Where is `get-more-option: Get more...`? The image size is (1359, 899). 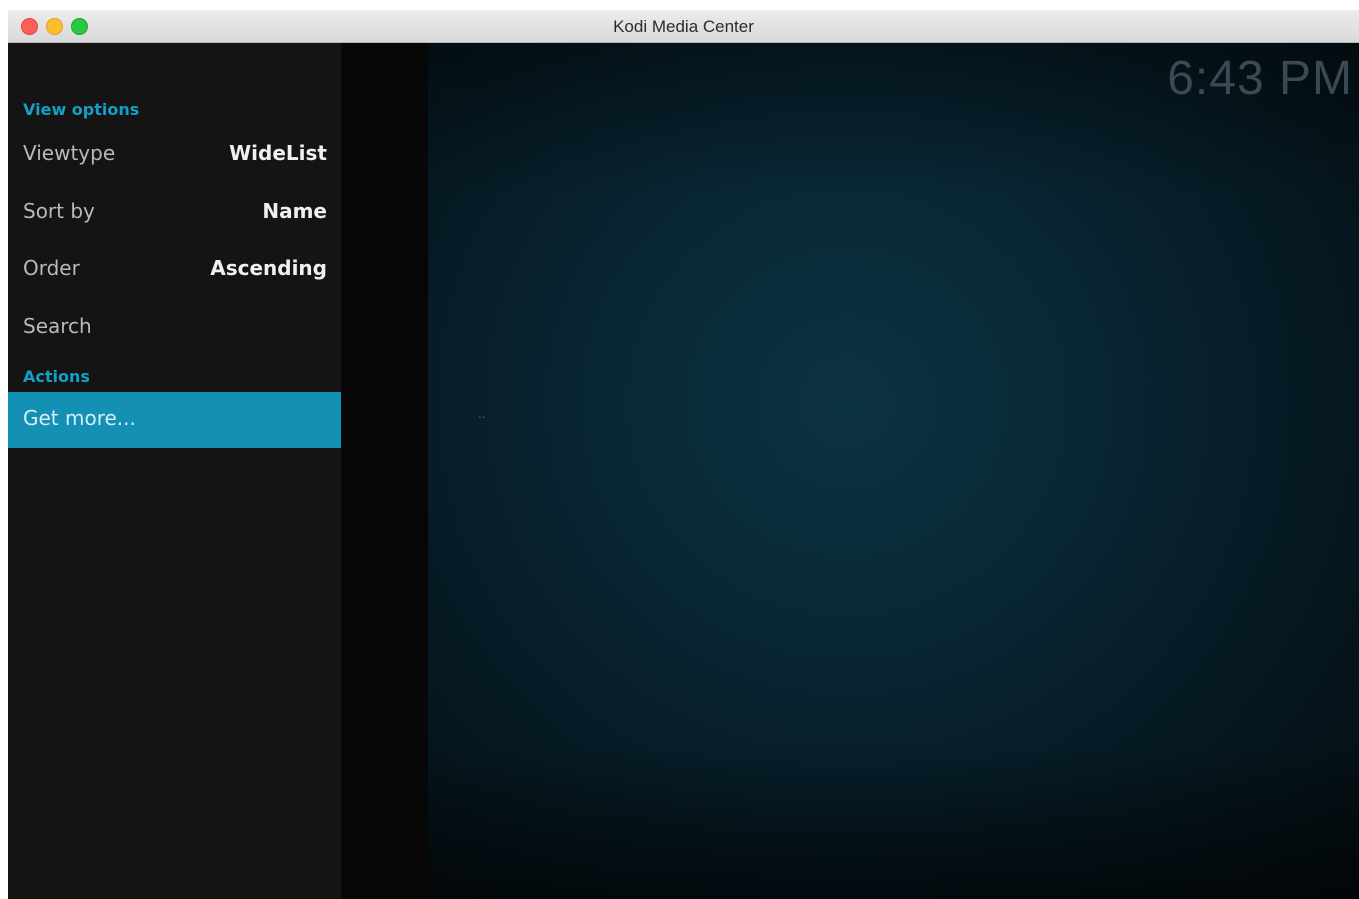 get-more-option: Get more... is located at coordinates (174, 420).